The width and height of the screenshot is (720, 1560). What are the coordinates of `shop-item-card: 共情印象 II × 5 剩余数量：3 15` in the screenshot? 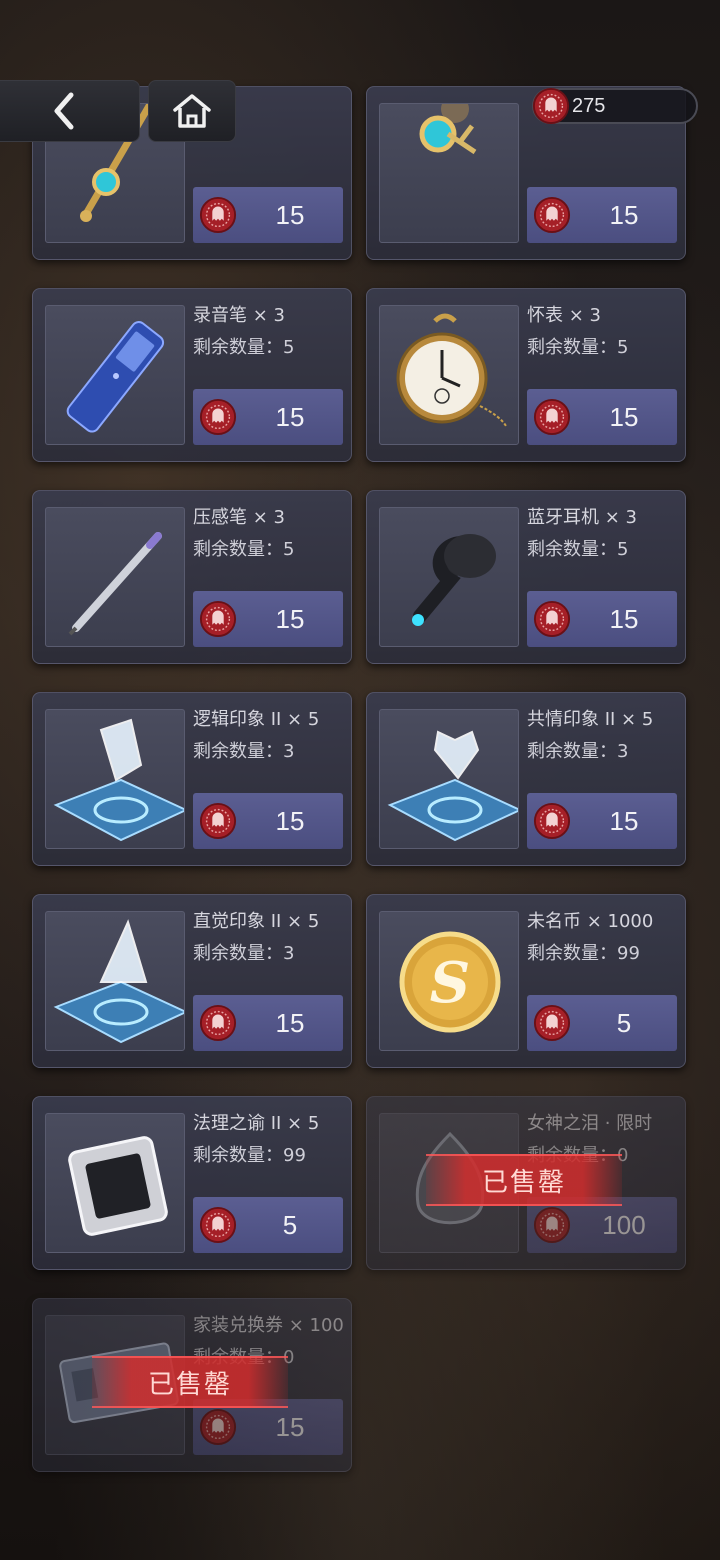 It's located at (526, 779).